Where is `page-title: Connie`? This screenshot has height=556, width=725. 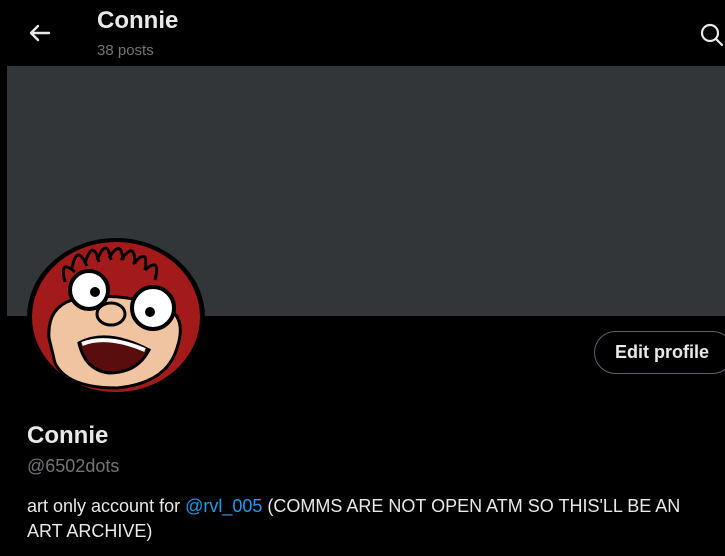
page-title: Connie is located at coordinates (138, 20).